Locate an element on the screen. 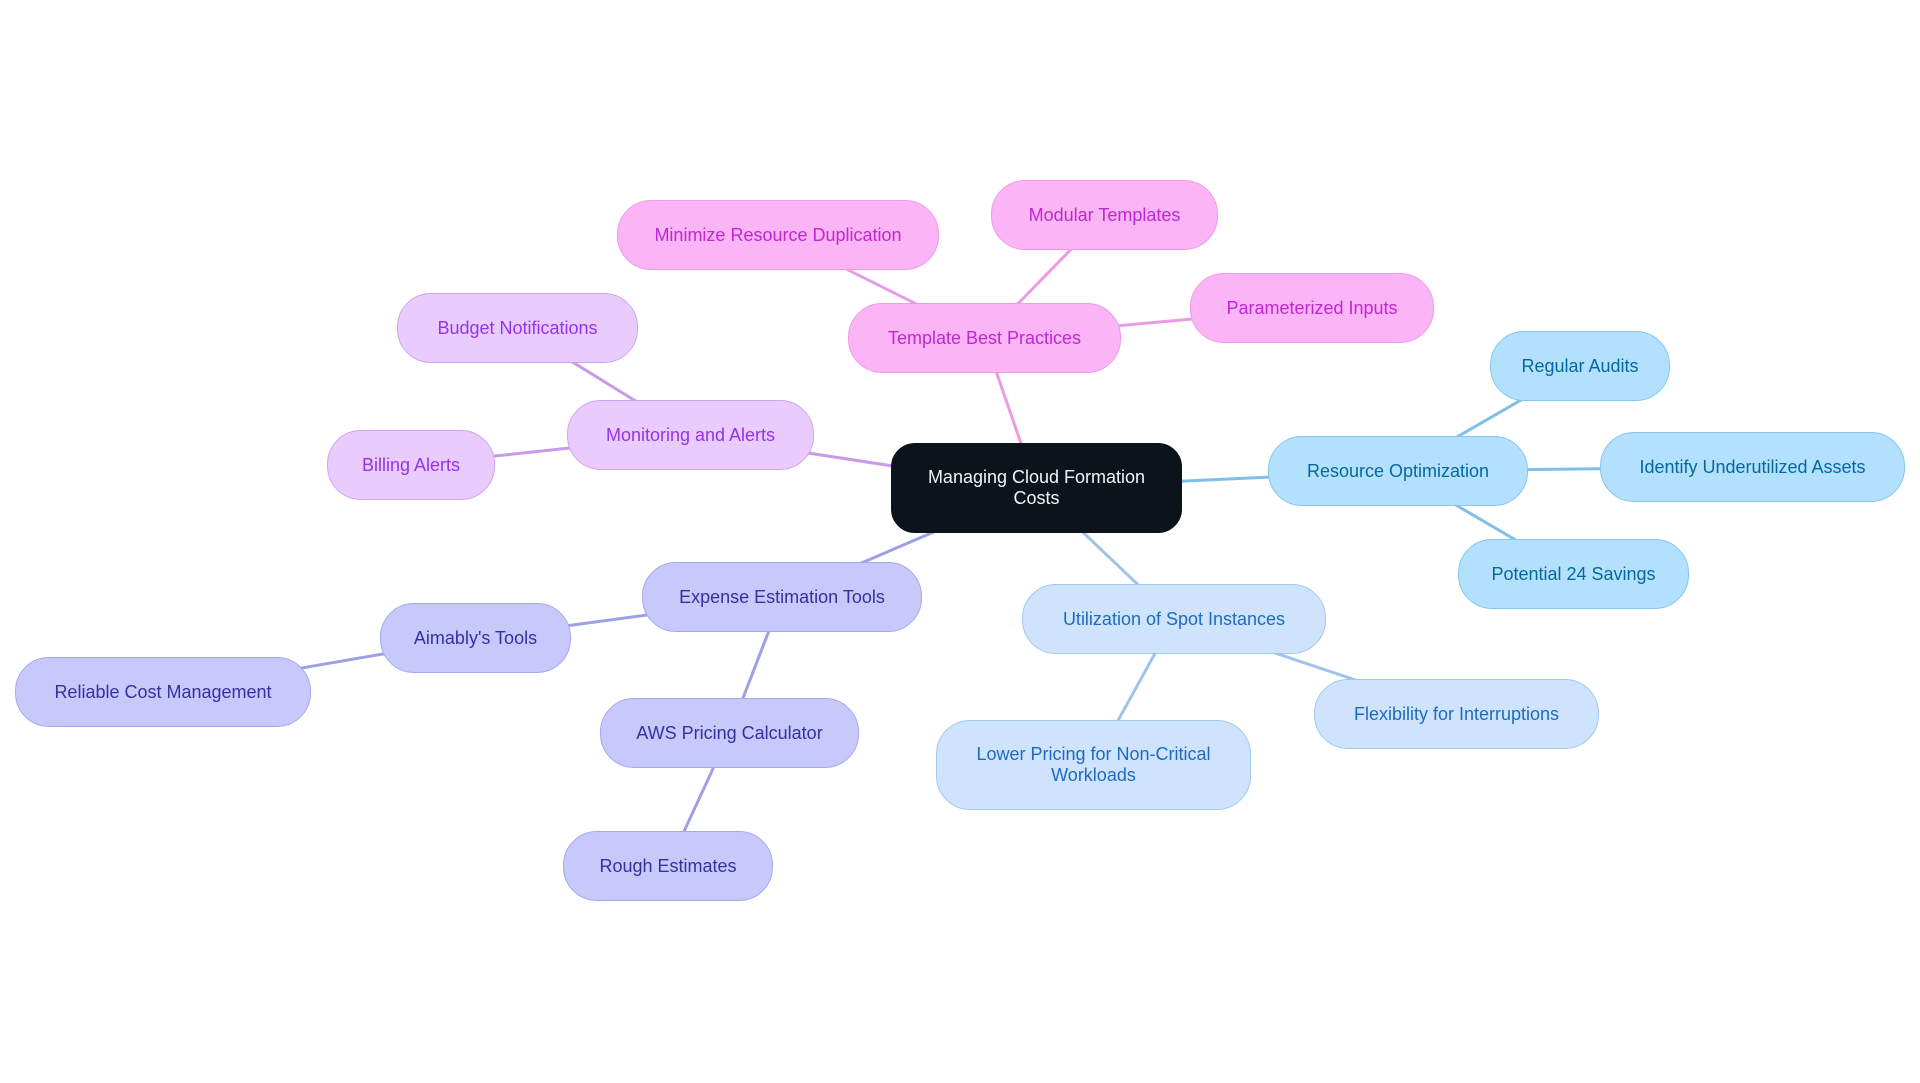 This screenshot has height=1083, width=1920. node-label: Billing Alerts is located at coordinates (411, 464).